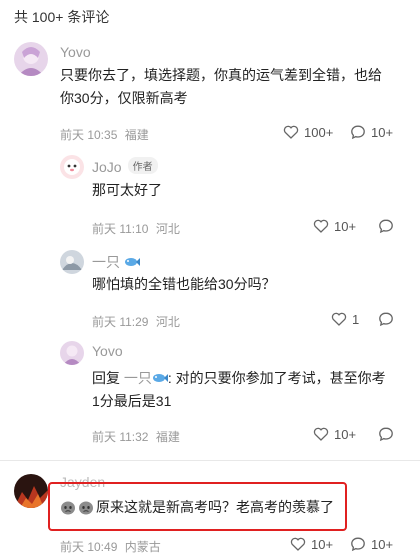 The width and height of the screenshot is (420, 556). I want to click on reply-meta: 前天 11:10 河北, so click(136, 228).